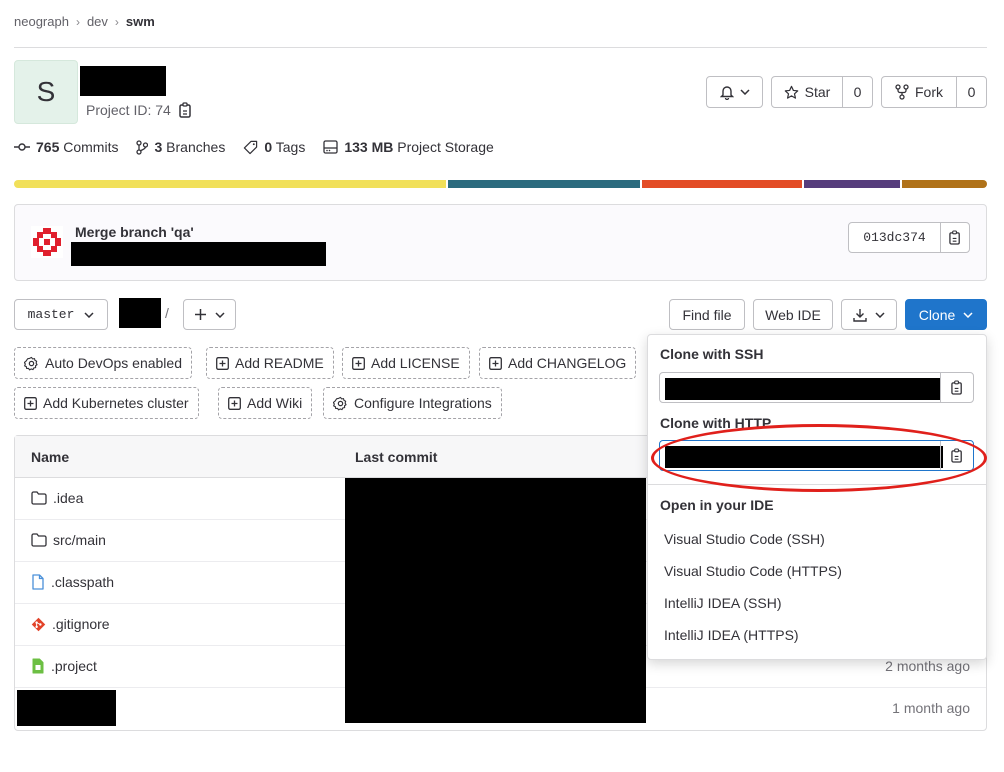 Image resolution: width=1004 pixels, height=772 pixels. What do you see at coordinates (567, 363) in the screenshot?
I see `add-changelog-label: Add CHANGELOG` at bounding box center [567, 363].